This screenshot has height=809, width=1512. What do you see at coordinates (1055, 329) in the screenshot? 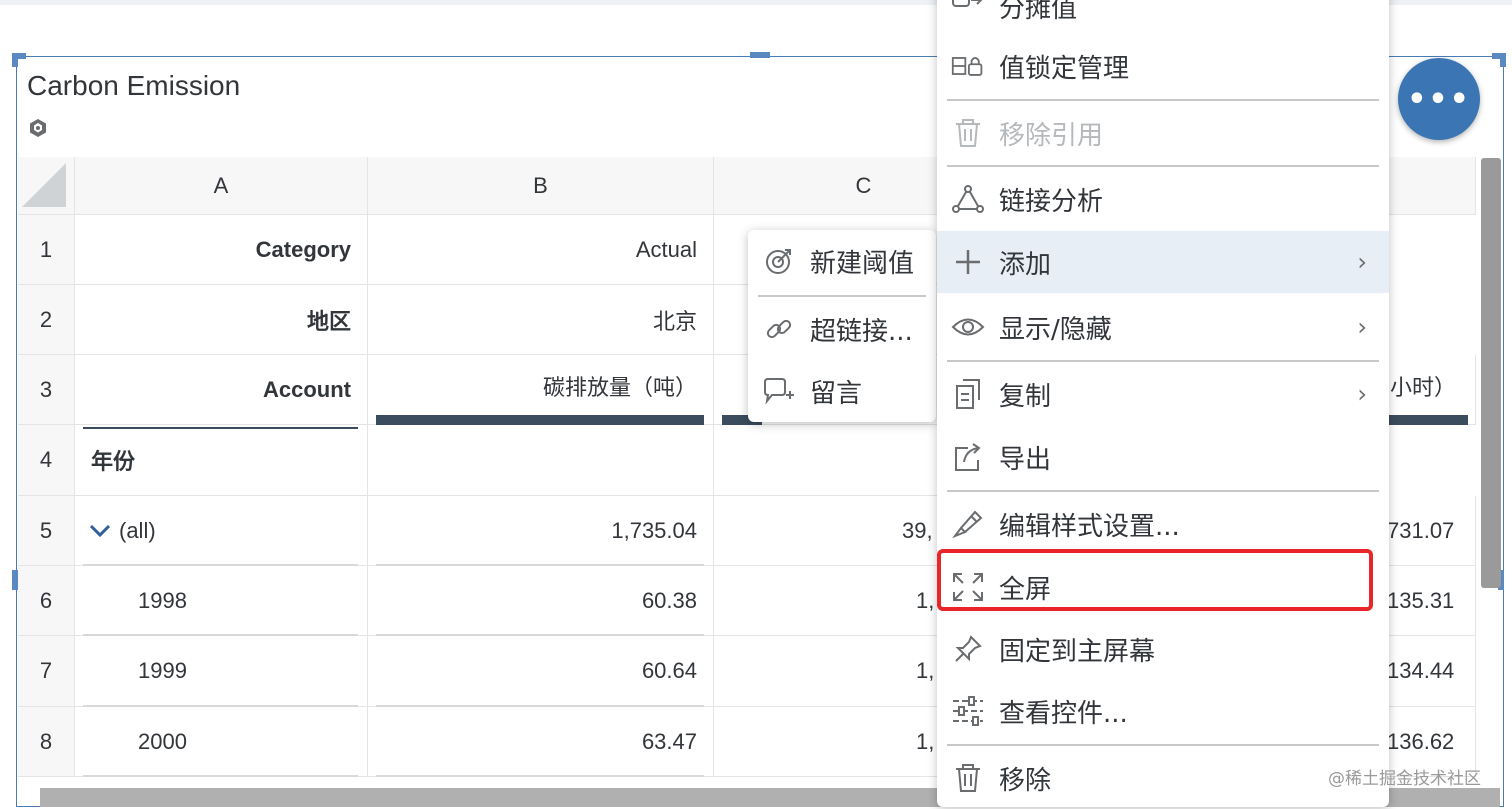
I see `menu-label: 显示/隐藏` at bounding box center [1055, 329].